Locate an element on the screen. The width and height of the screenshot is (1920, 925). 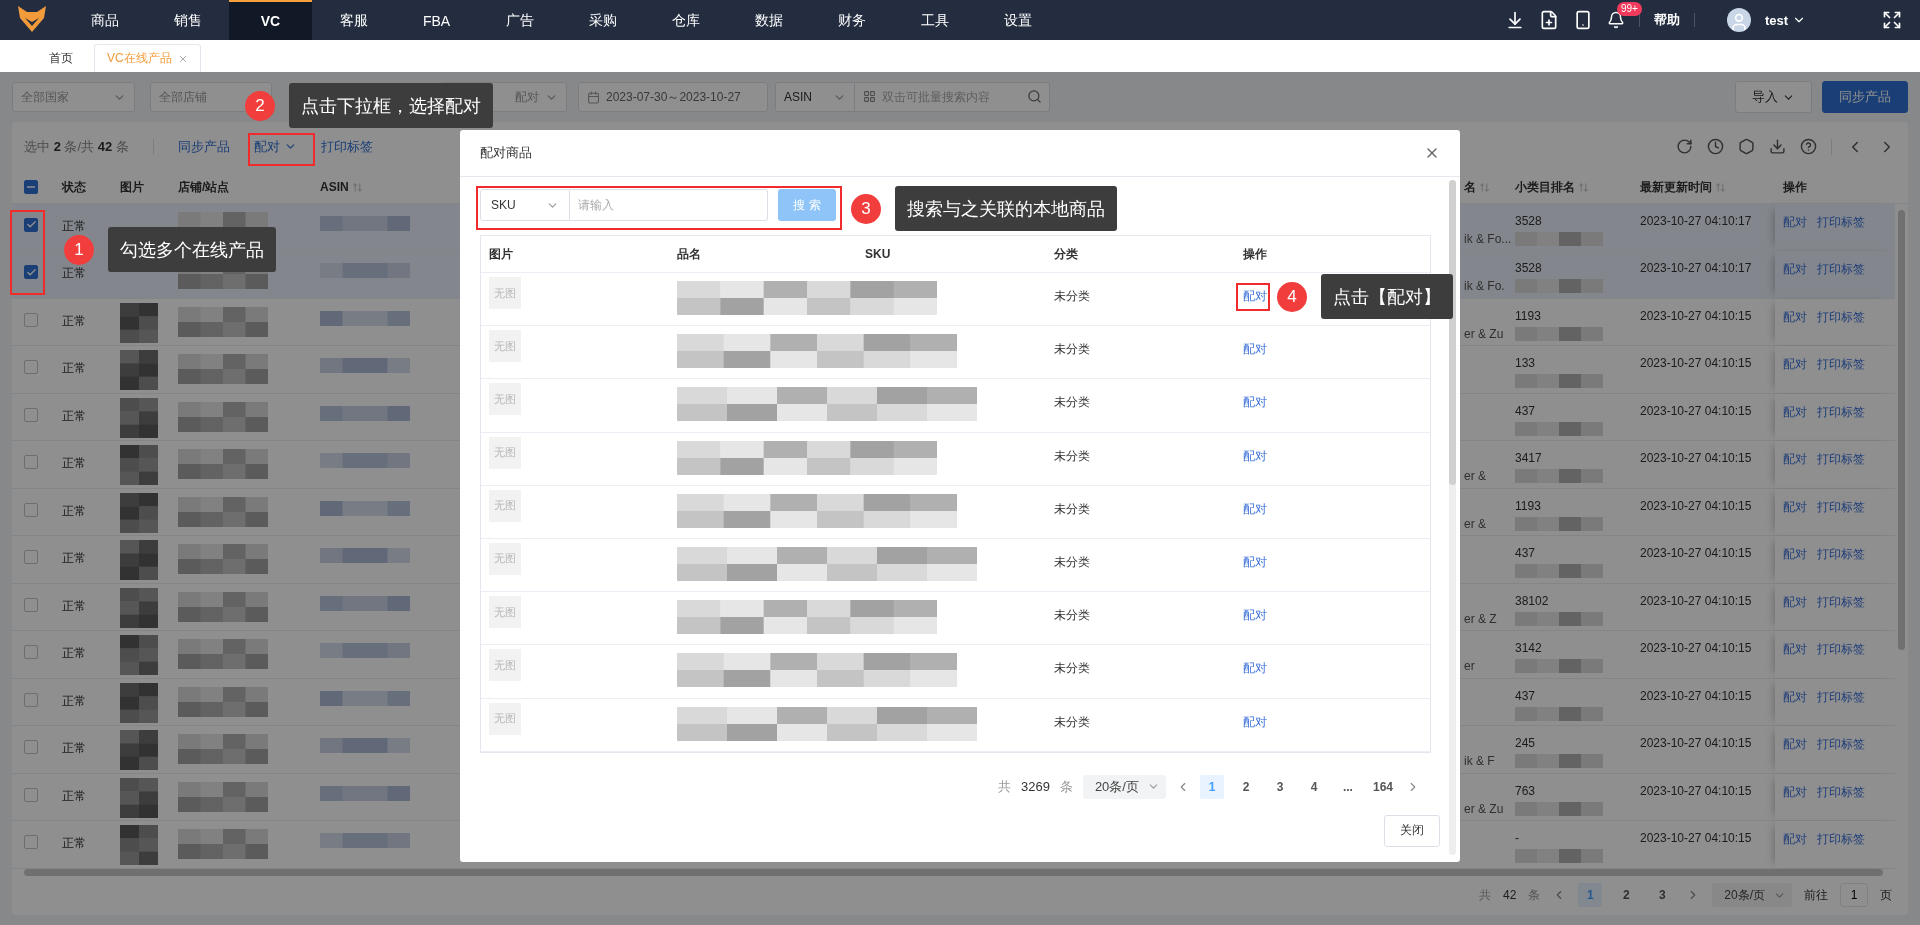
toolbar-action: 同步产品 is located at coordinates (203, 146).